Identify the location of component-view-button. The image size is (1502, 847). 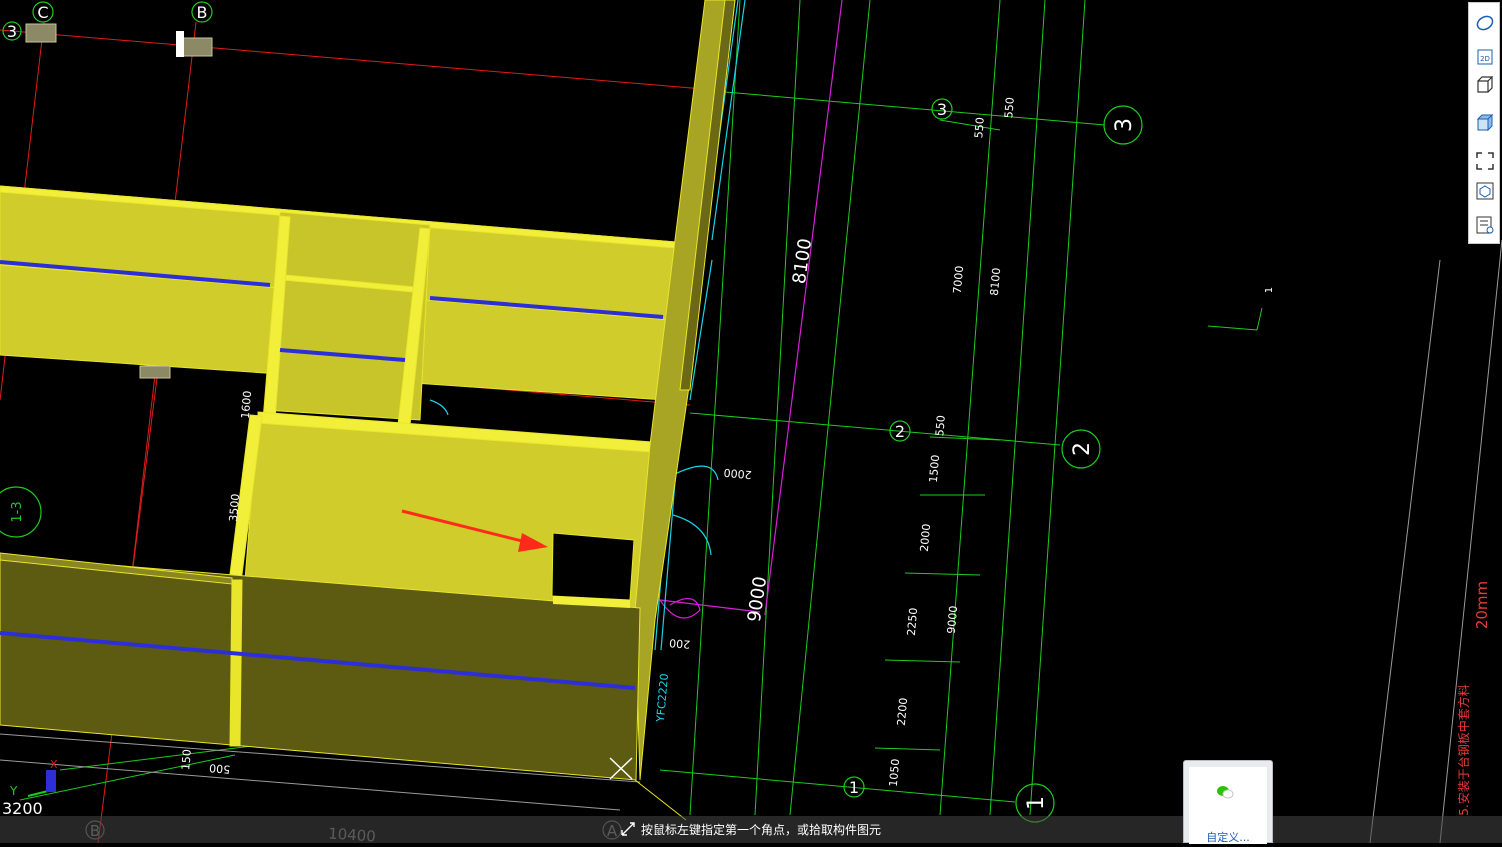
(1485, 191).